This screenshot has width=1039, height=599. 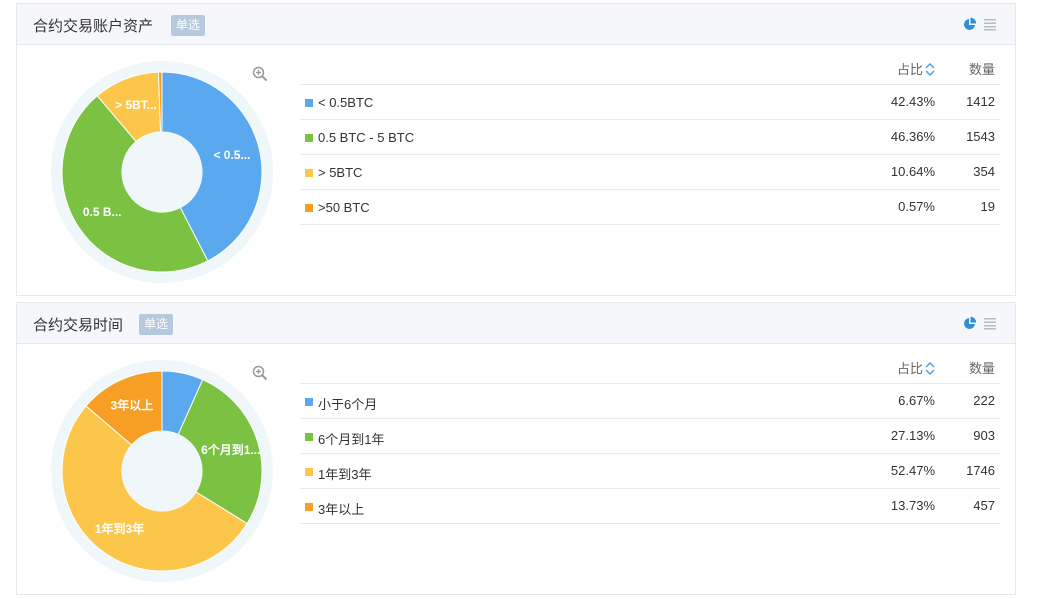 What do you see at coordinates (650, 172) in the screenshot?
I see `table-row: > 5BTC 10.64% 354` at bounding box center [650, 172].